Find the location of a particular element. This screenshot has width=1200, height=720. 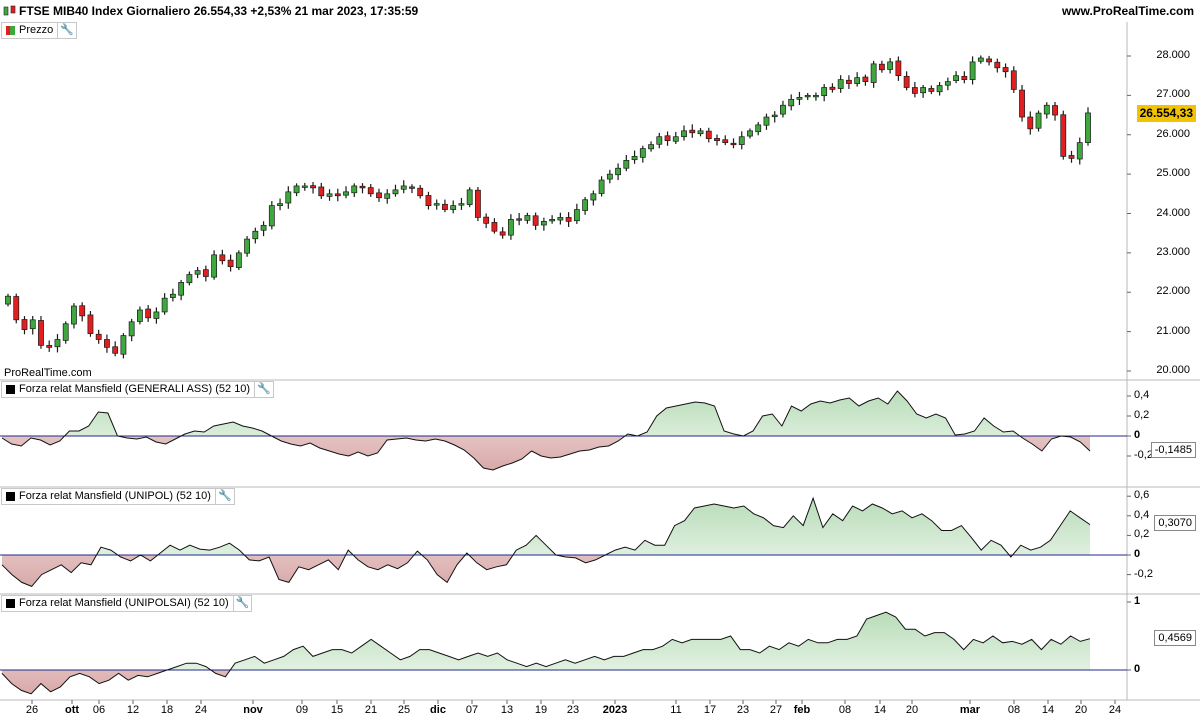

price-tick-label: 23.000 is located at coordinates (1173, 251).